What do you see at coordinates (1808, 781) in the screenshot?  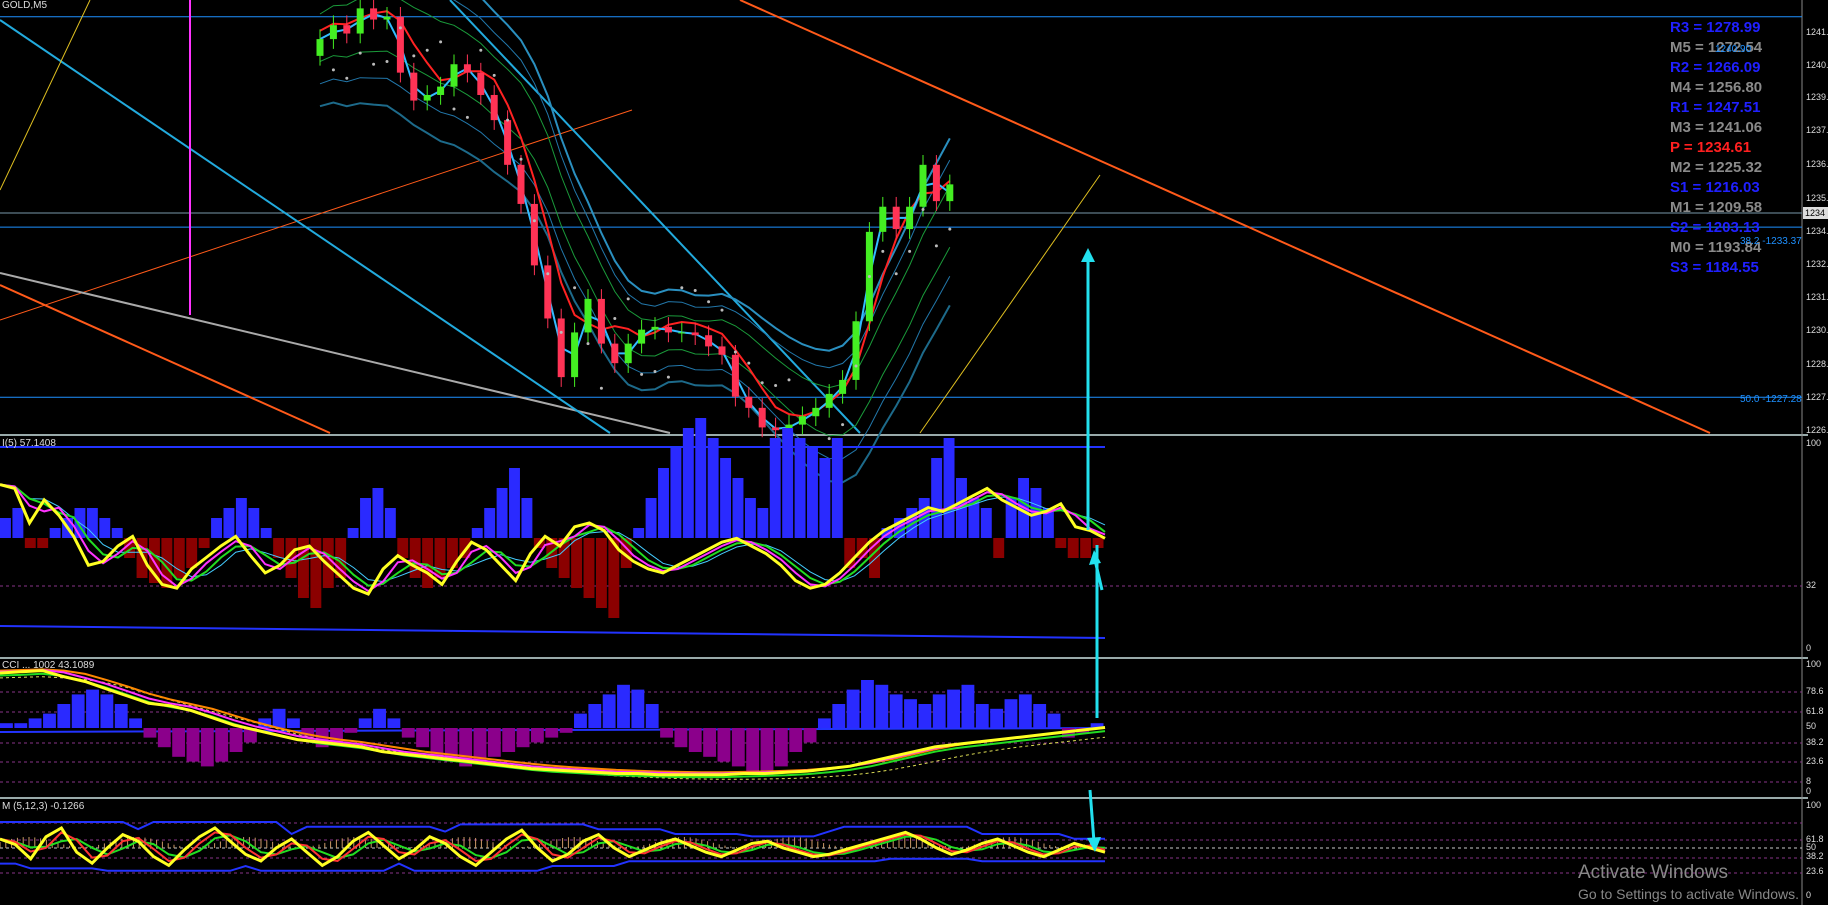 I see `cci-tick-label: 8` at bounding box center [1808, 781].